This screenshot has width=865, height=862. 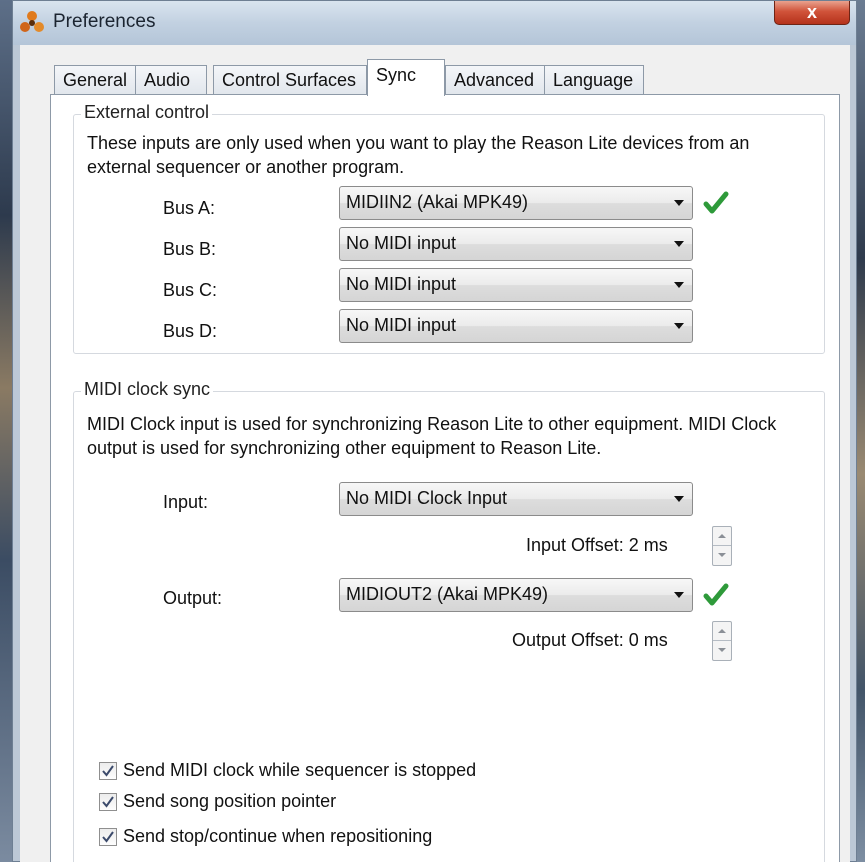 What do you see at coordinates (437, 202) in the screenshot?
I see `bus-a-value: MIDIIN2 (Akai MPK49)` at bounding box center [437, 202].